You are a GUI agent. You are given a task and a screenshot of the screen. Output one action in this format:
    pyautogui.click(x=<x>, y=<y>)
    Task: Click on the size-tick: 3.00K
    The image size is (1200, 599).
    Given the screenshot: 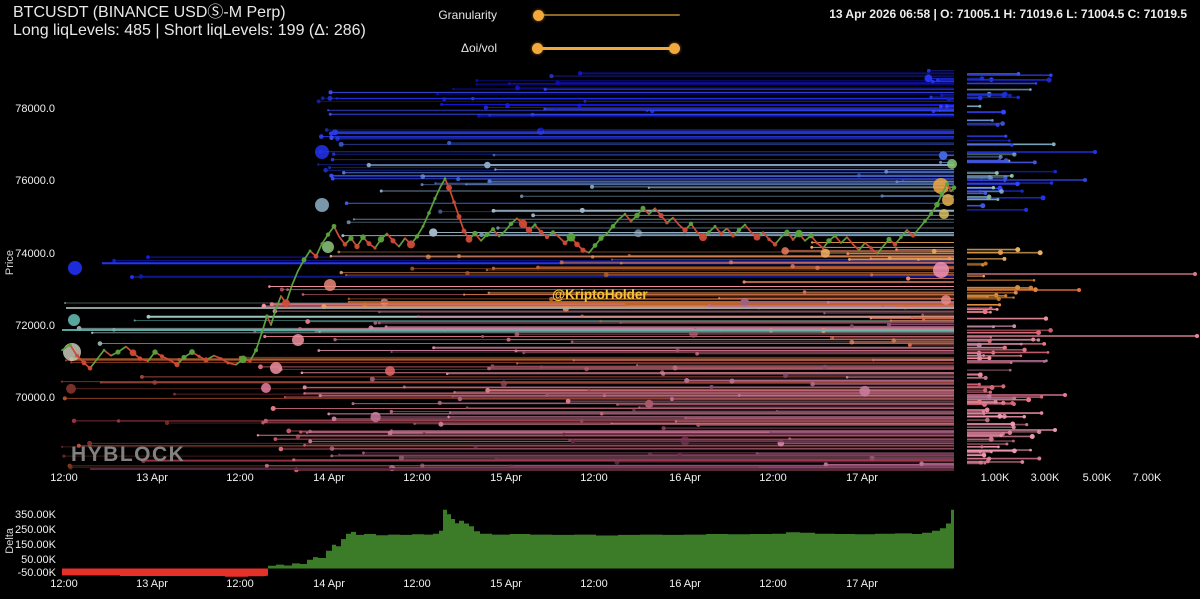 What is the action you would take?
    pyautogui.click(x=1045, y=478)
    